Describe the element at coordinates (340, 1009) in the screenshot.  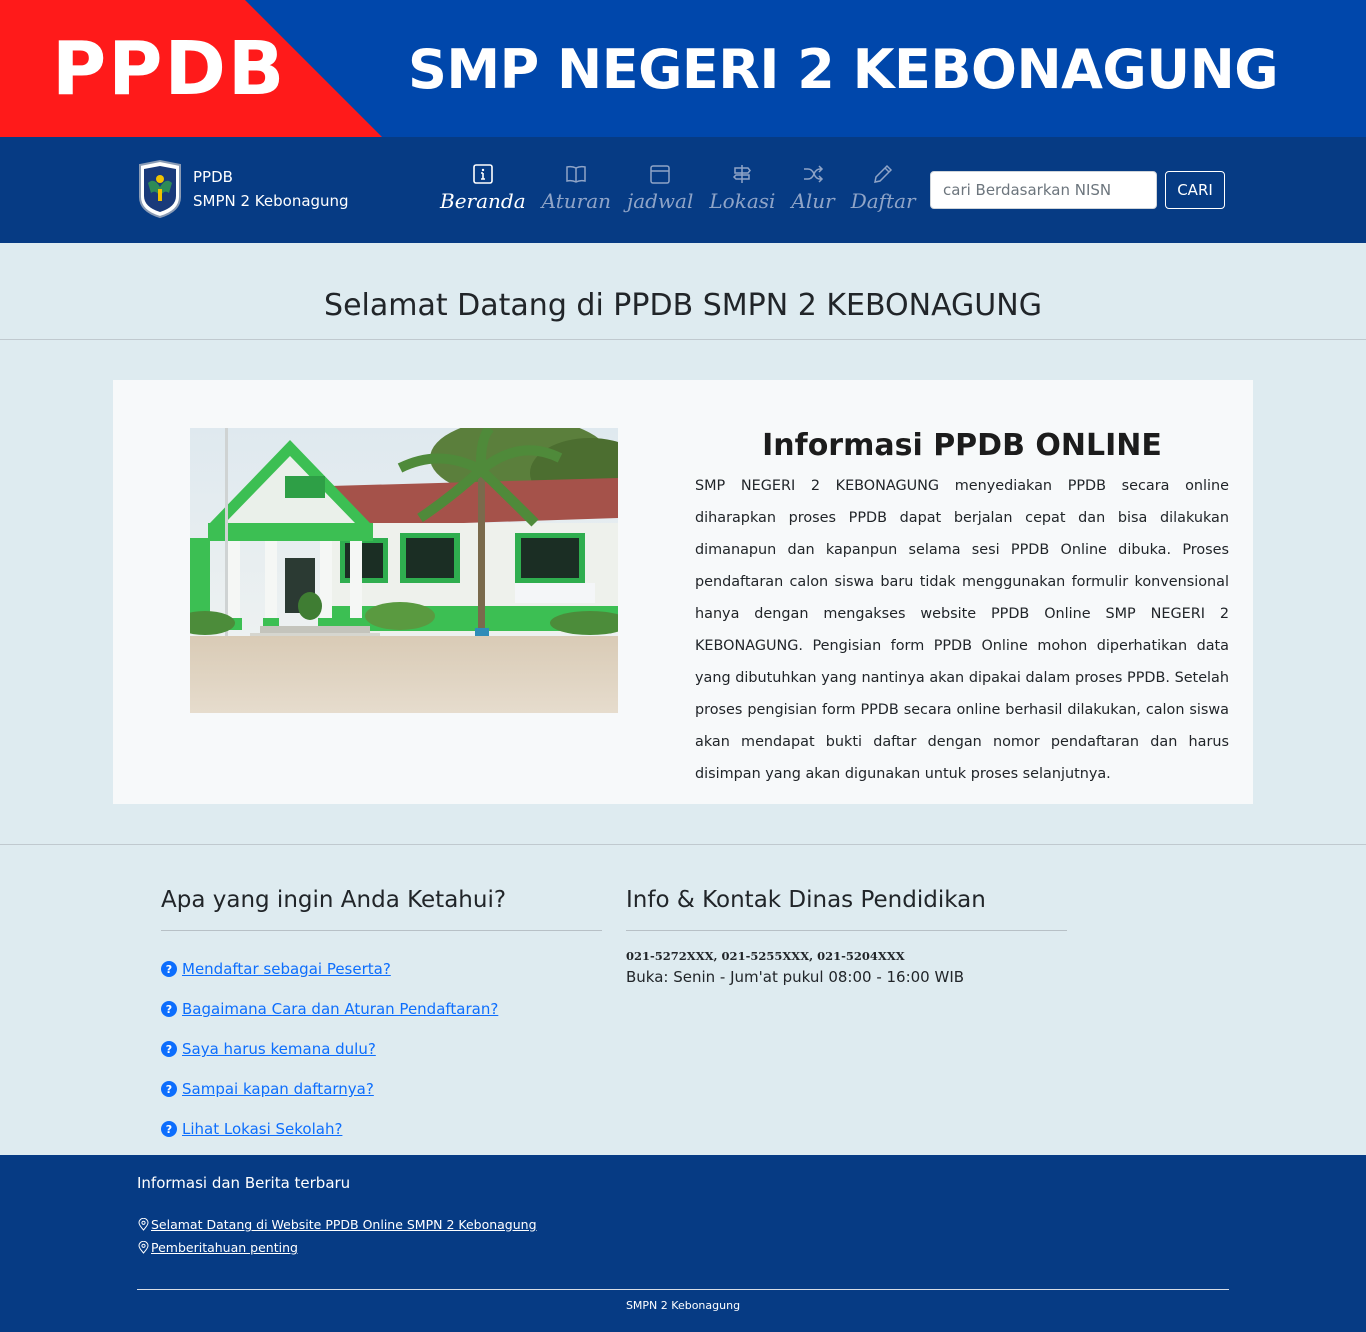
I see `faq-link-label: Bagaimana Cara dan Aturan Pendaftaran?` at that location.